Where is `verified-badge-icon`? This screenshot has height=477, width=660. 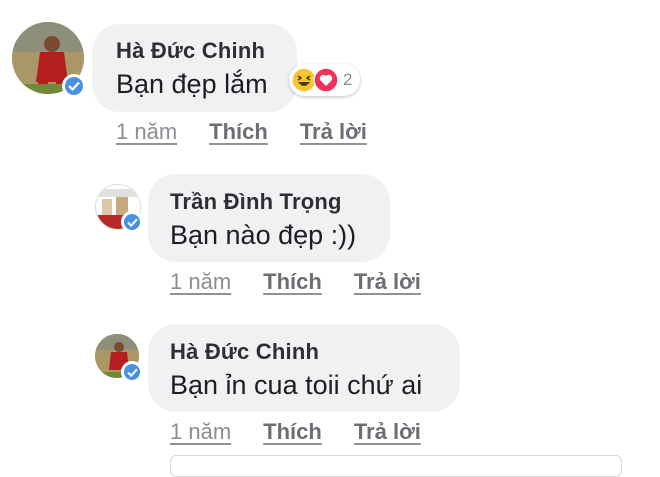 verified-badge-icon is located at coordinates (132, 372).